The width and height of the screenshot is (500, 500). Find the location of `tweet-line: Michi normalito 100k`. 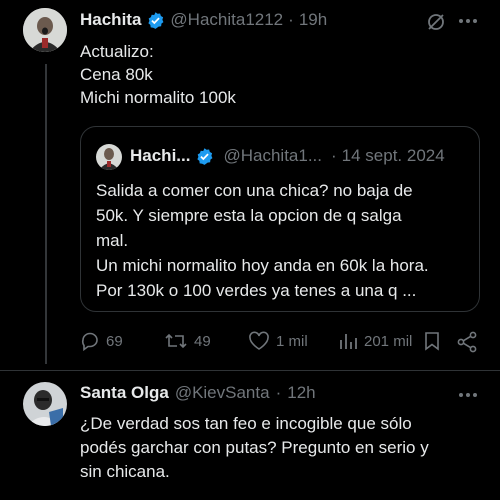

tweet-line: Michi normalito 100k is located at coordinates (158, 97).